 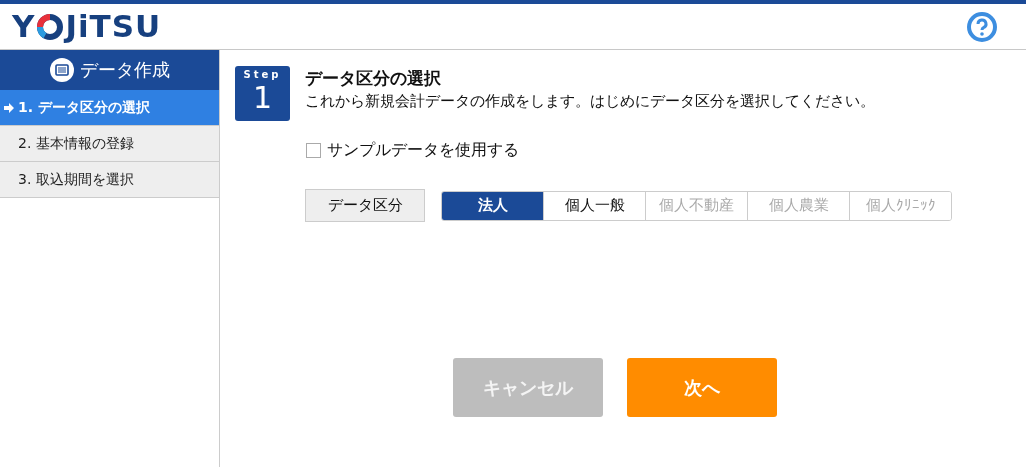 What do you see at coordinates (87, 26) in the screenshot?
I see `logo: Y JiTSU` at bounding box center [87, 26].